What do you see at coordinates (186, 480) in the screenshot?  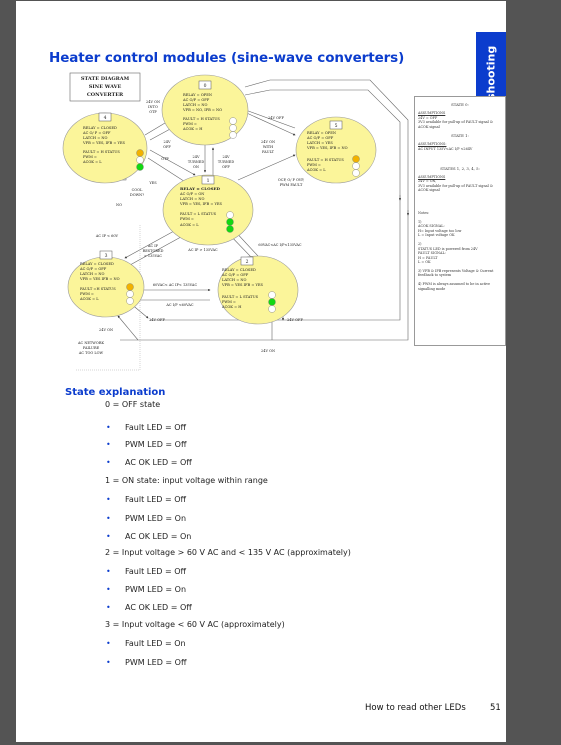 I see `state-heading: 1 = ON state: input voltage within range` at bounding box center [186, 480].